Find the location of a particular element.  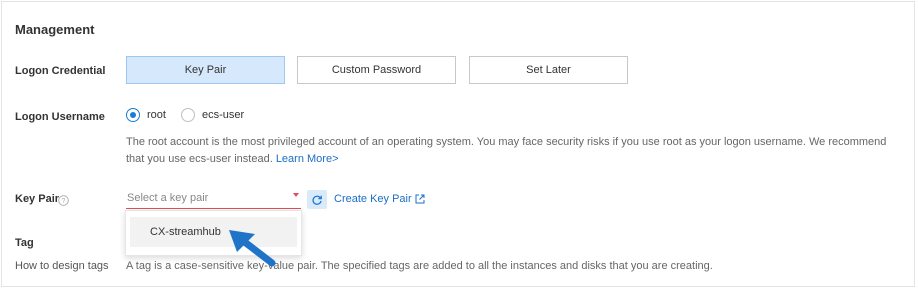

set-later-option-button: Set Later is located at coordinates (548, 70).